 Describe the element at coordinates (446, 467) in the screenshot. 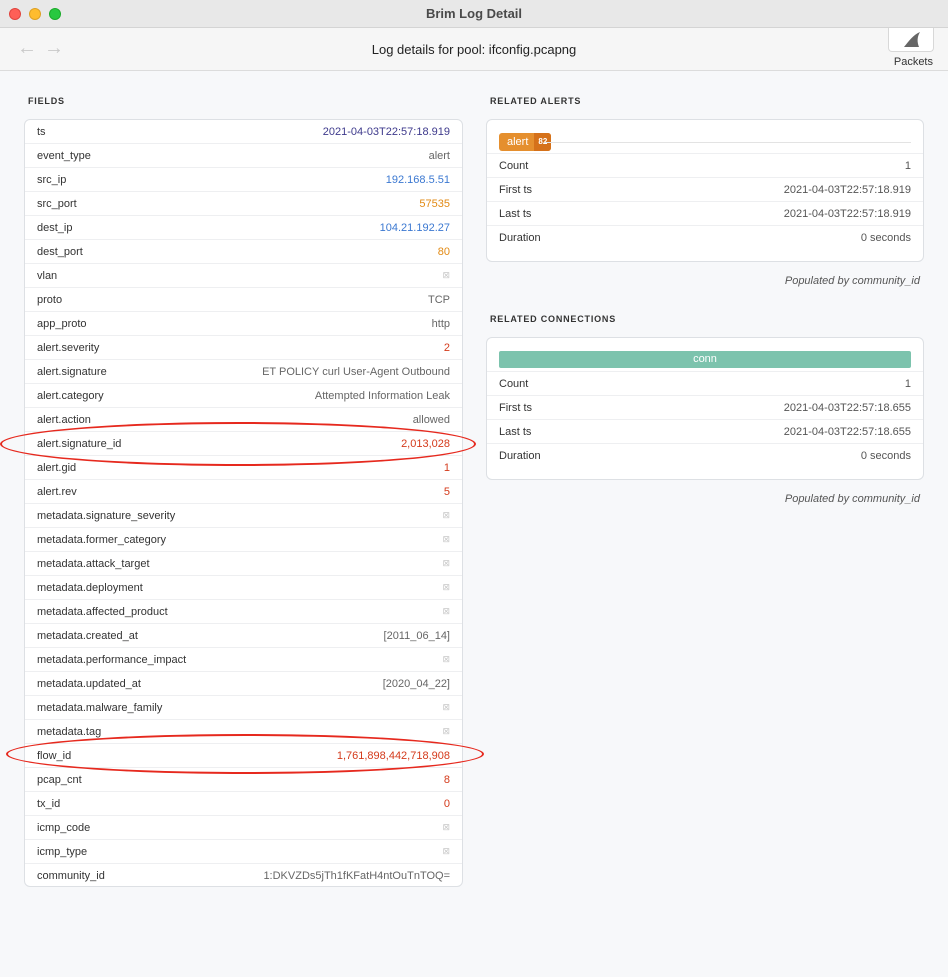

I see `field-value: 1` at that location.